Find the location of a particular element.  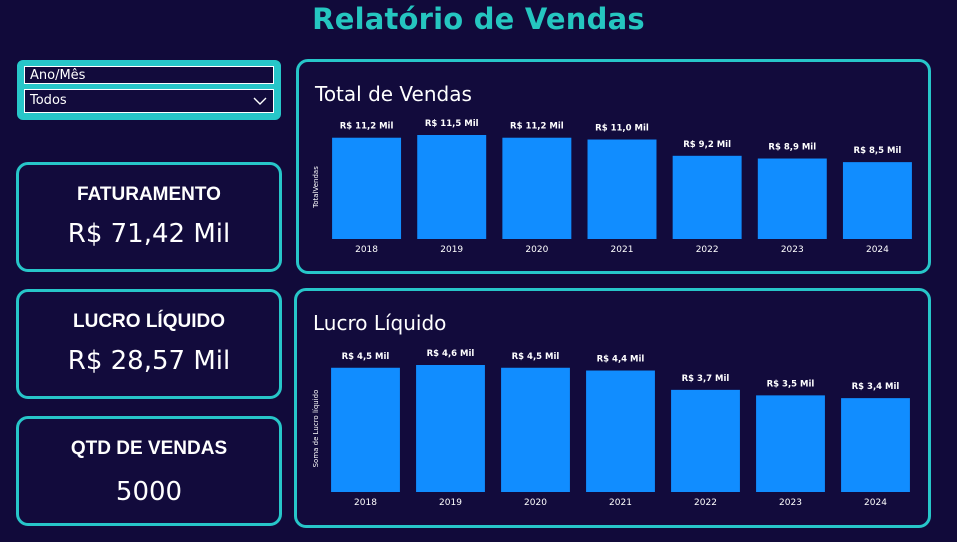

kpi-card-qtd-vendas: QTD DE VENDAS 5000 is located at coordinates (149, 471).